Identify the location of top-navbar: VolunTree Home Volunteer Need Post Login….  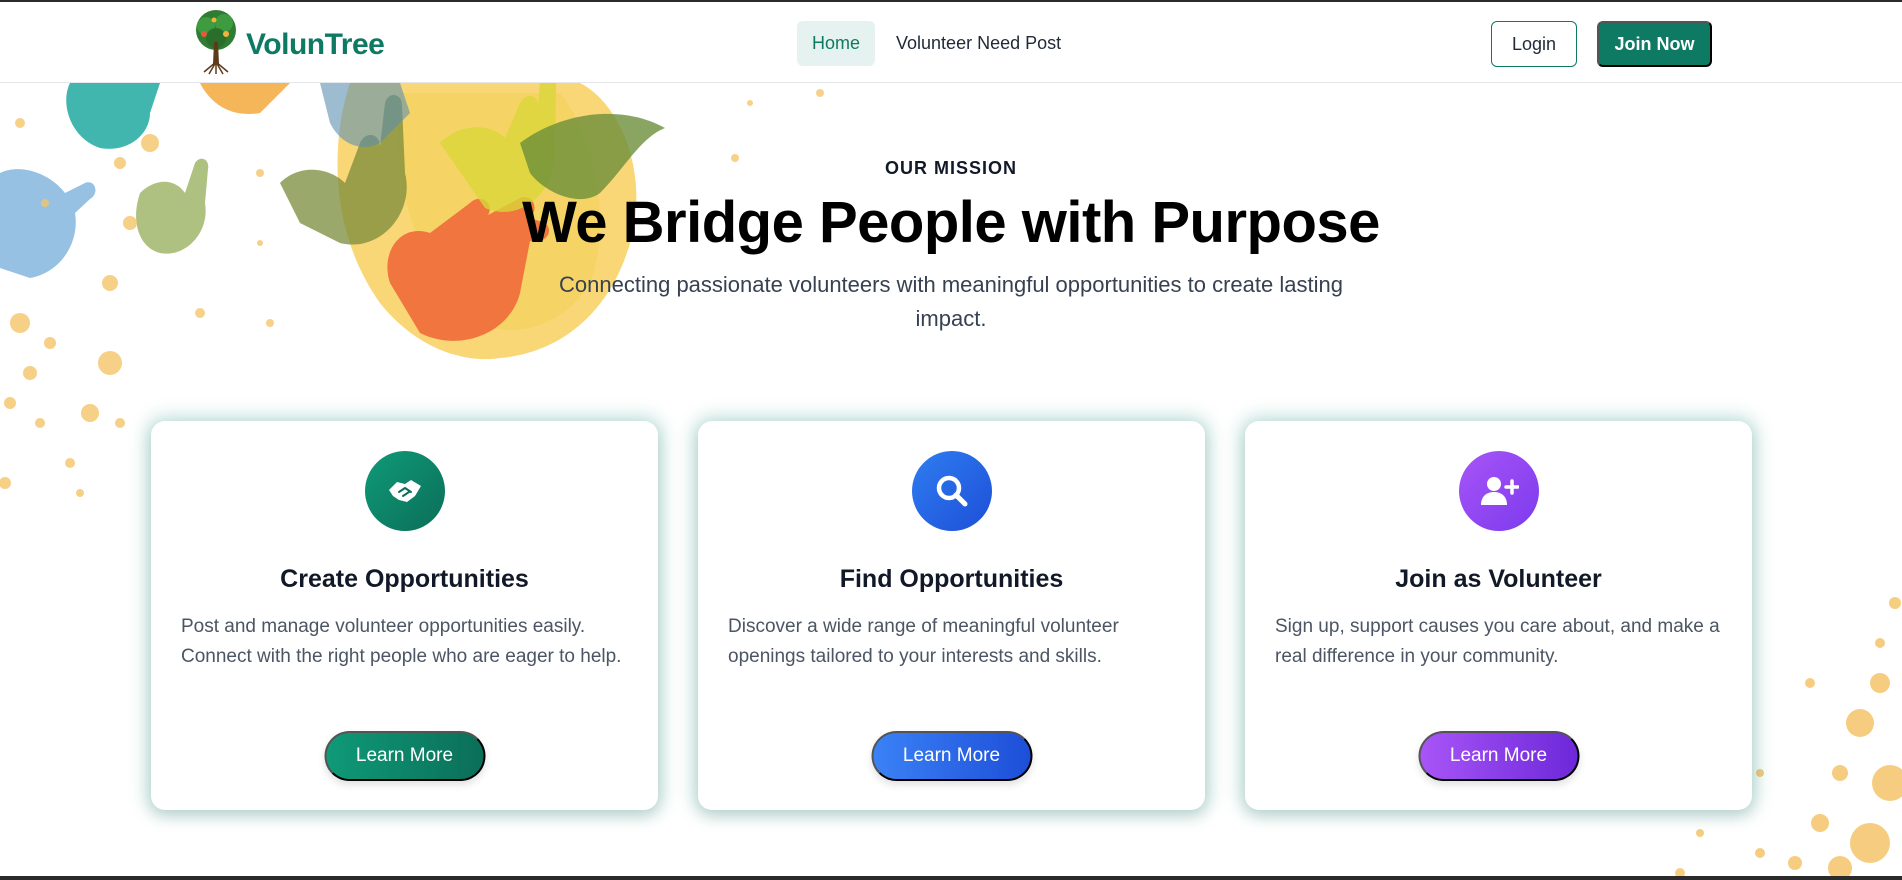
(951, 41).